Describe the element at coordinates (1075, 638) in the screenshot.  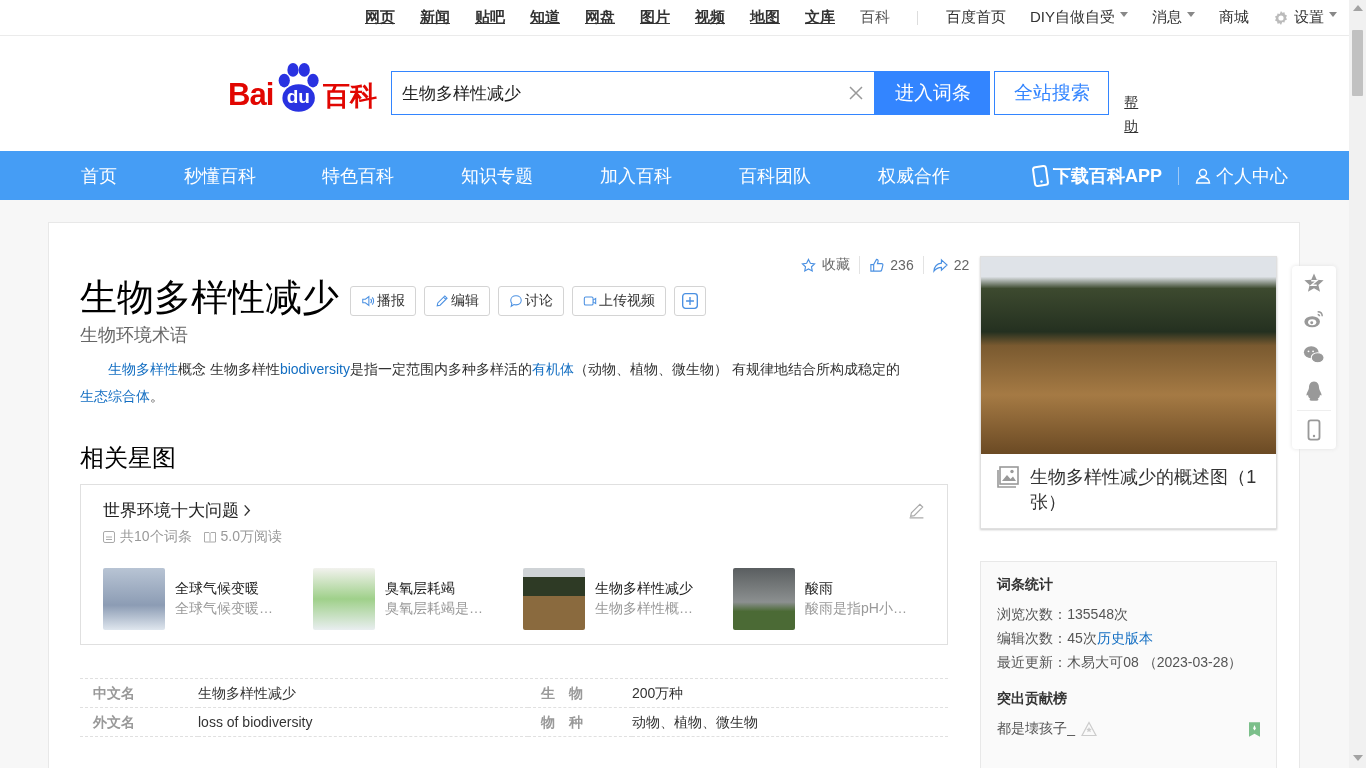
I see `statistic-line: 编辑次数：45次历史版本` at that location.